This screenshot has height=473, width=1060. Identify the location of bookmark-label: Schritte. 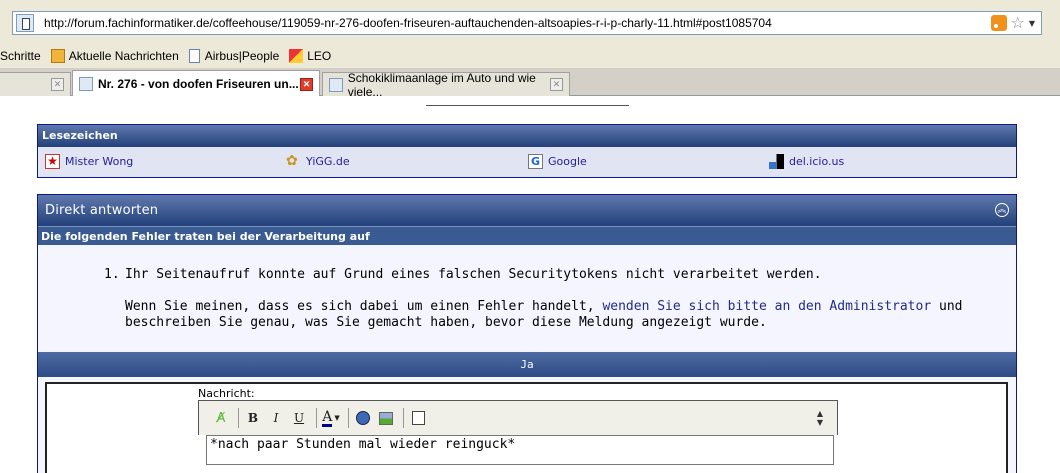
(20, 56).